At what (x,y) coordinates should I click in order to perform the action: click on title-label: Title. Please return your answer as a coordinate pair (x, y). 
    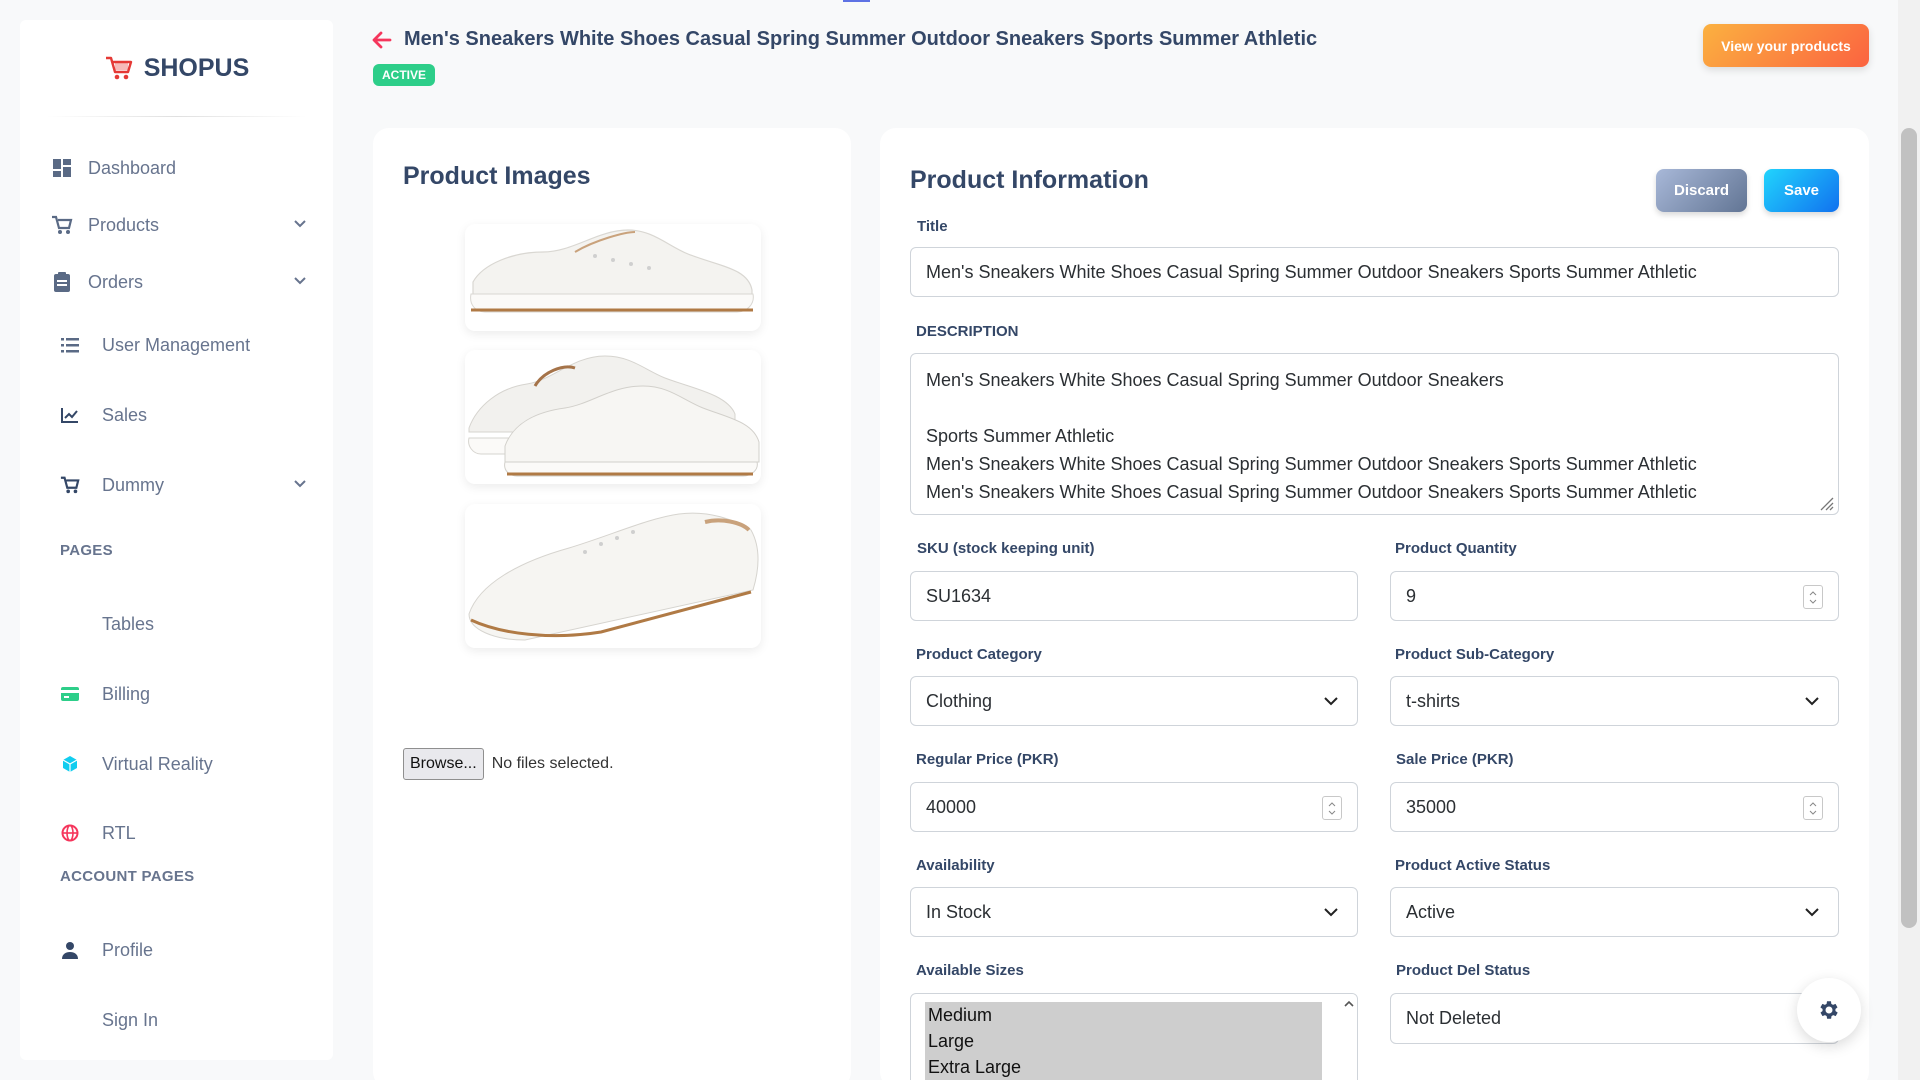
    Looking at the image, I should click on (932, 226).